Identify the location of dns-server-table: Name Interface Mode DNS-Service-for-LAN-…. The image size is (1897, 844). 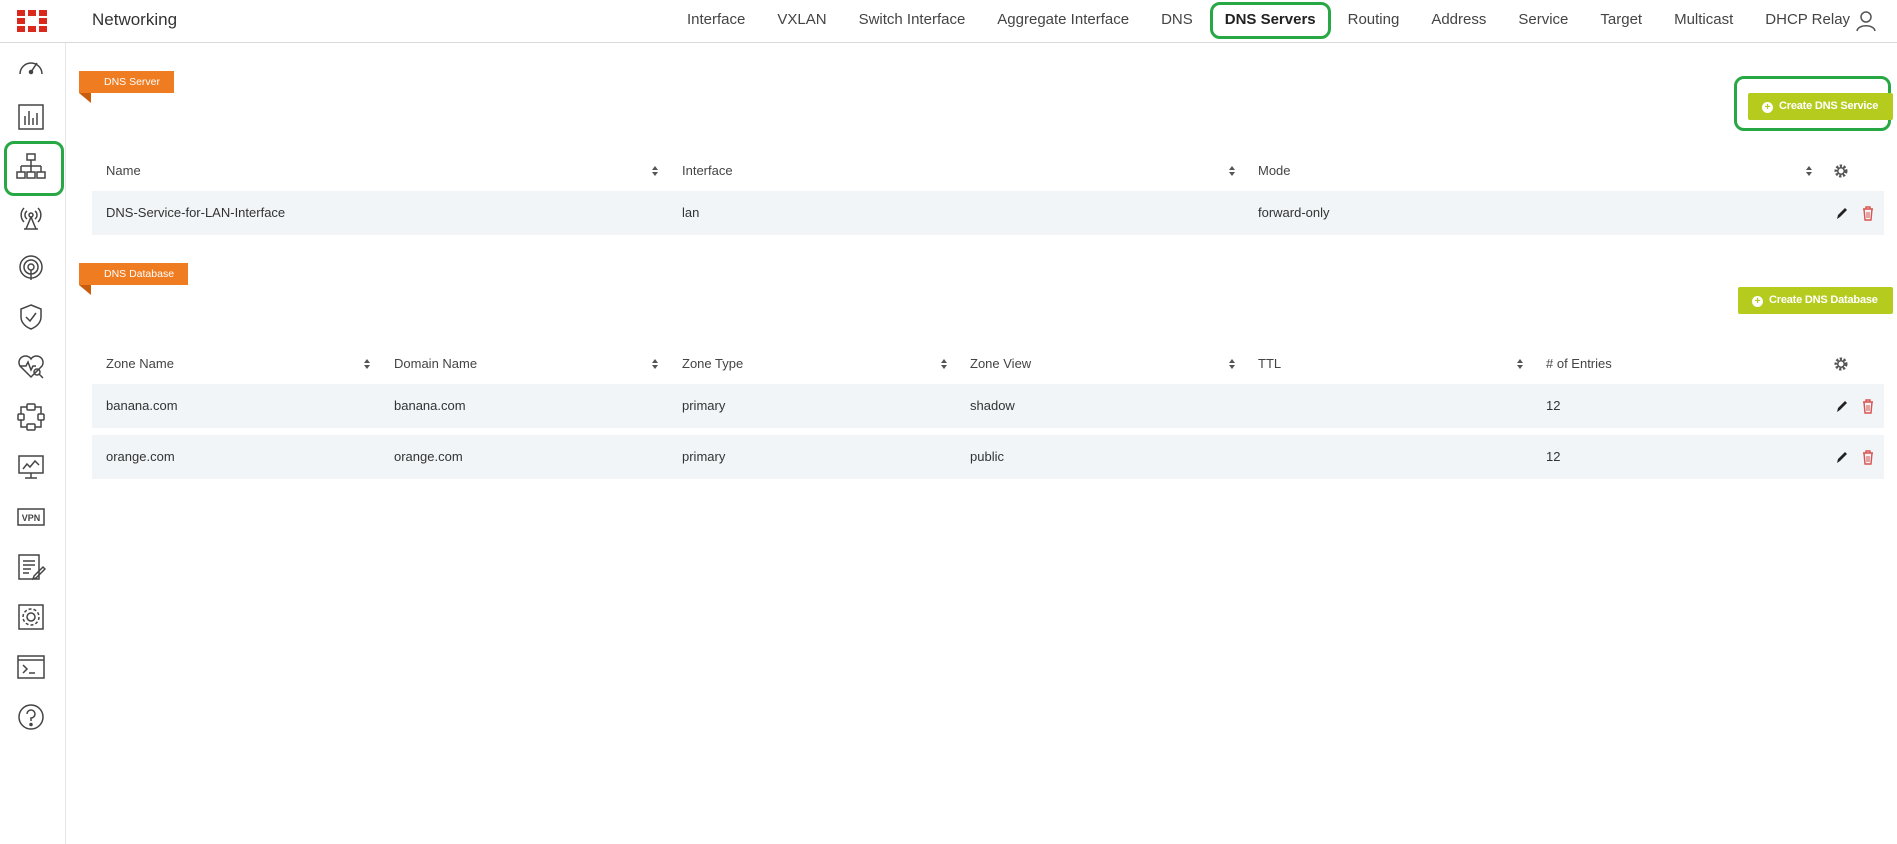
(988, 196).